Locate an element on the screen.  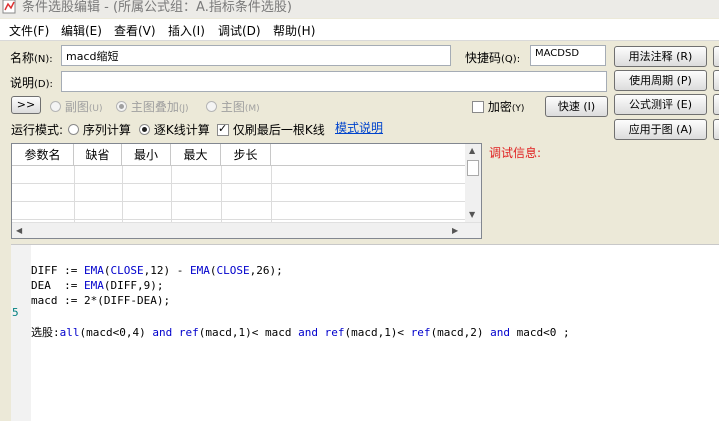
run-mode-label: 运行模式: is located at coordinates (37, 130).